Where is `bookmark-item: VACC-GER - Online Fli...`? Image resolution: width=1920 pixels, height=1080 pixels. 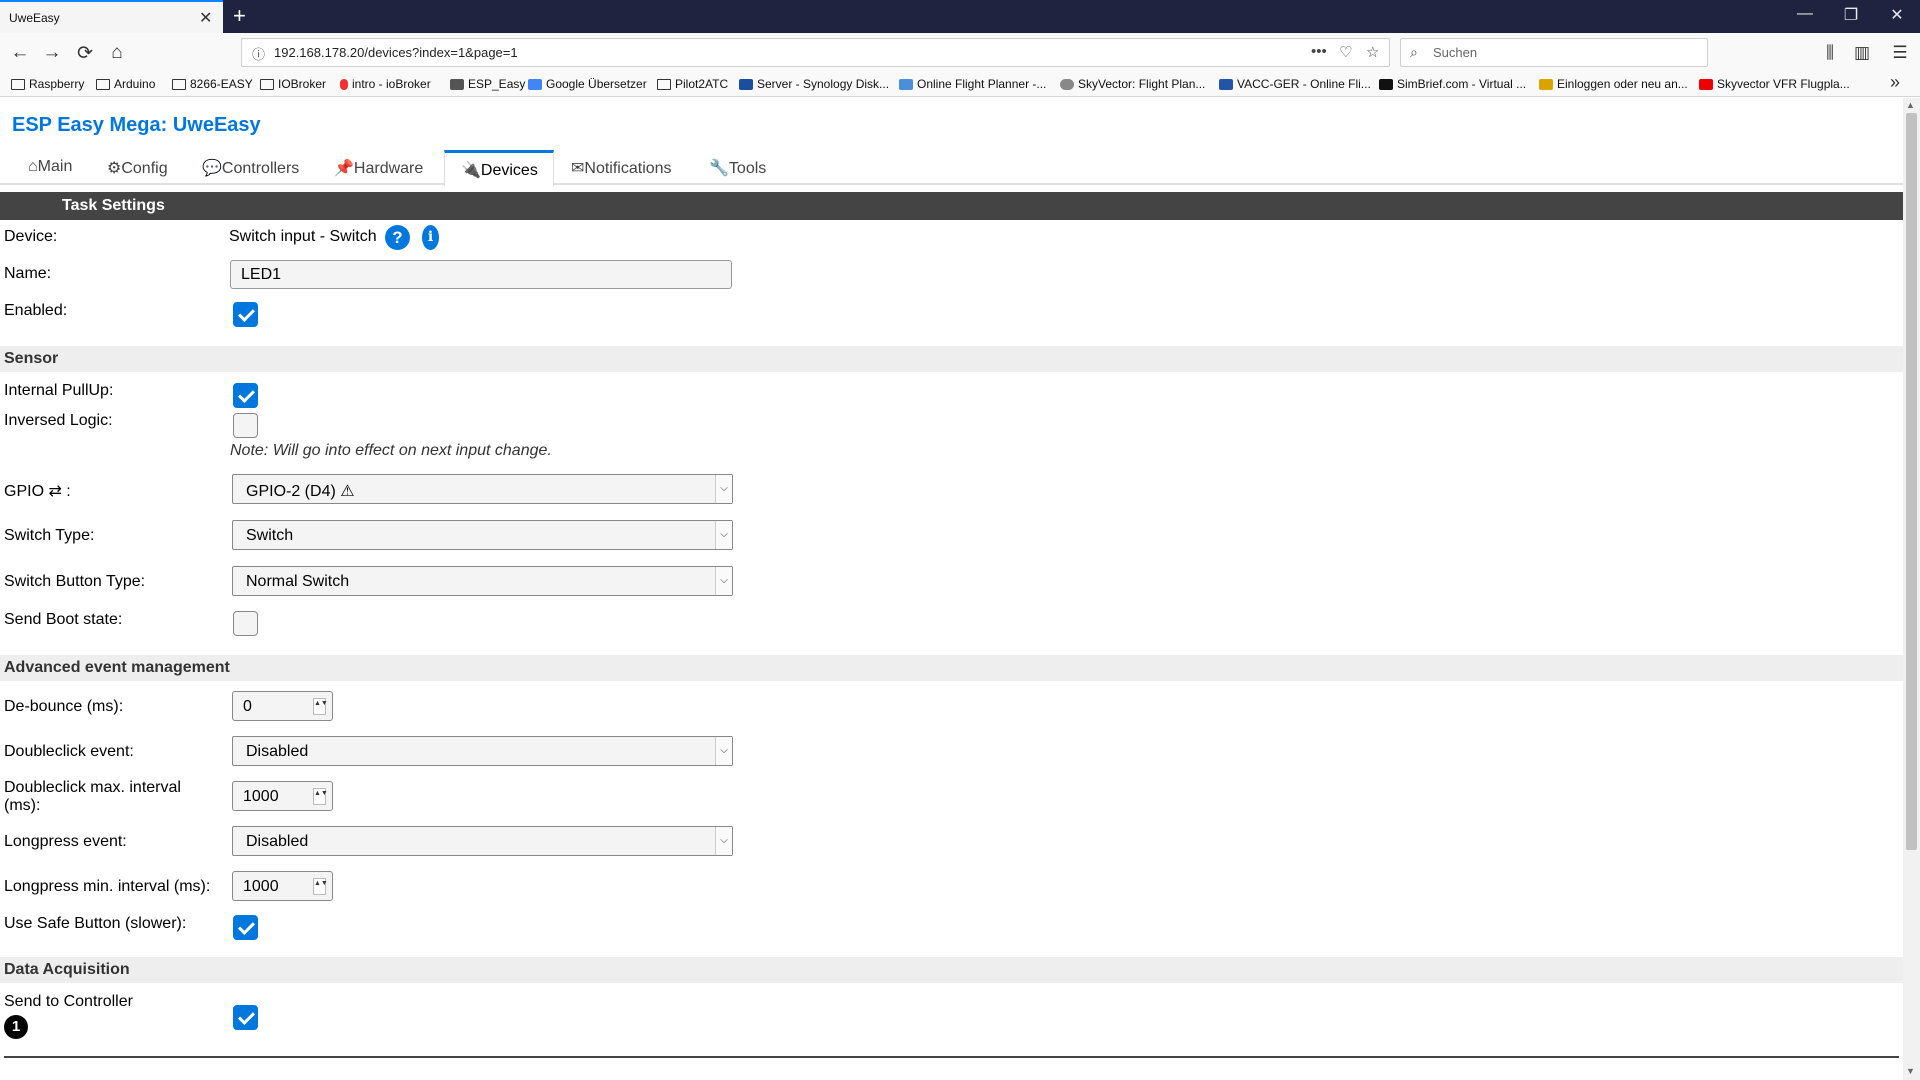 bookmark-item: VACC-GER - Online Fli... is located at coordinates (1295, 84).